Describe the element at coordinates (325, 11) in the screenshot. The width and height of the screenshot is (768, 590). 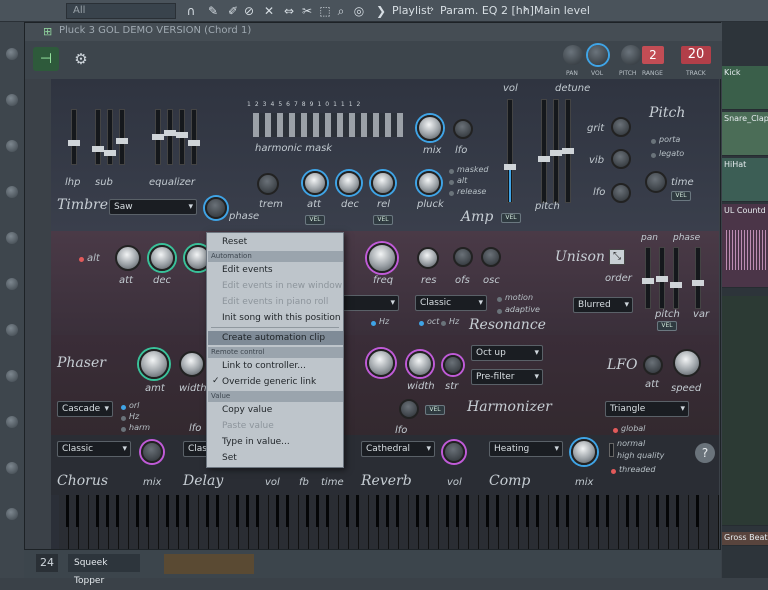
I see `select-icon: ⬚` at that location.